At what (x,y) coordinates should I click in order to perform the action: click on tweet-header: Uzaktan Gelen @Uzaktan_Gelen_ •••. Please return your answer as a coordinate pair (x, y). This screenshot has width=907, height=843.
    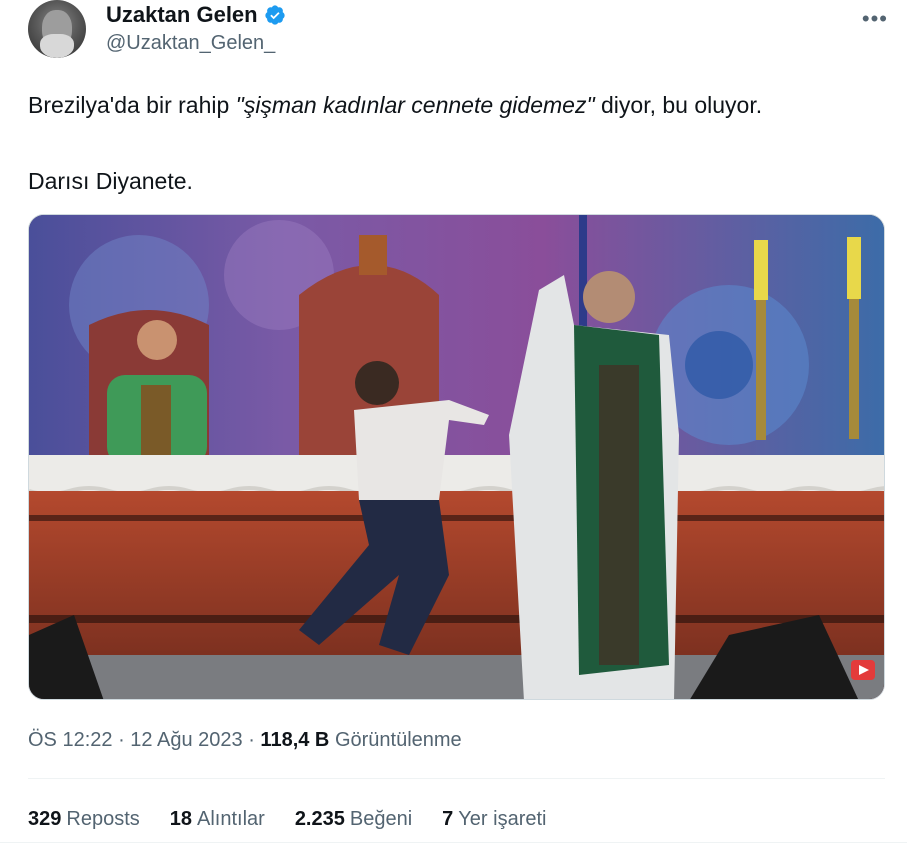
    Looking at the image, I should click on (458, 30).